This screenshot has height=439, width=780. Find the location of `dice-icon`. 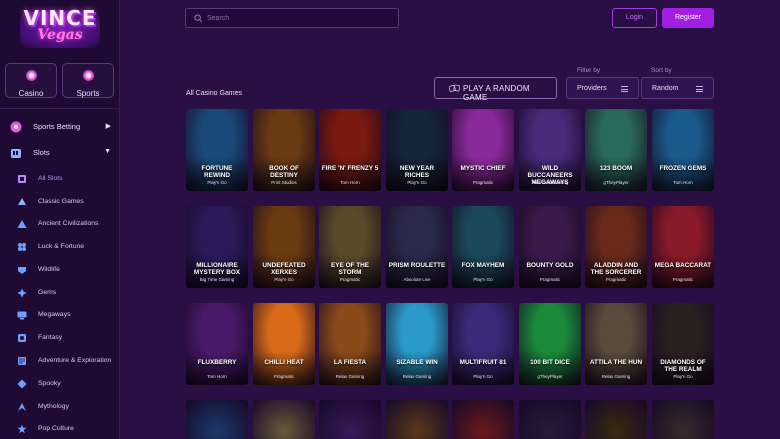

dice-icon is located at coordinates (454, 88).